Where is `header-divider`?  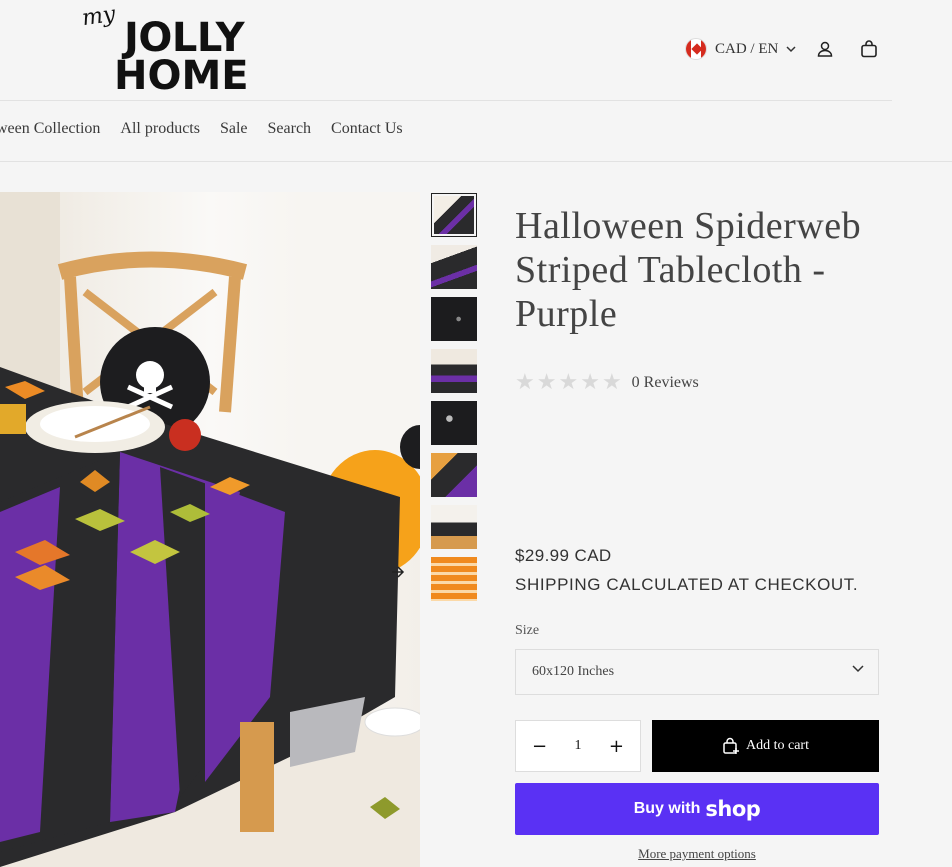
header-divider is located at coordinates (446, 100).